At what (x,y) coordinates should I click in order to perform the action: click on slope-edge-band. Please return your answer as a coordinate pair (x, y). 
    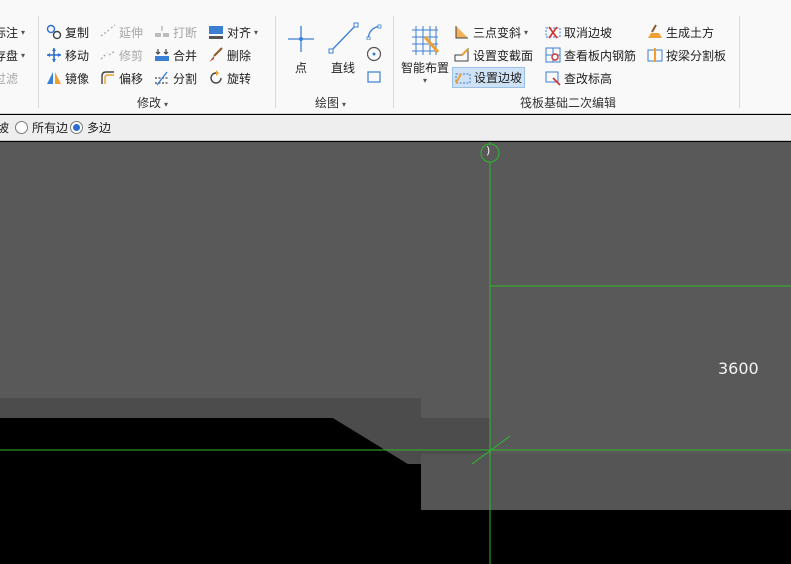
    Looking at the image, I should click on (245, 431).